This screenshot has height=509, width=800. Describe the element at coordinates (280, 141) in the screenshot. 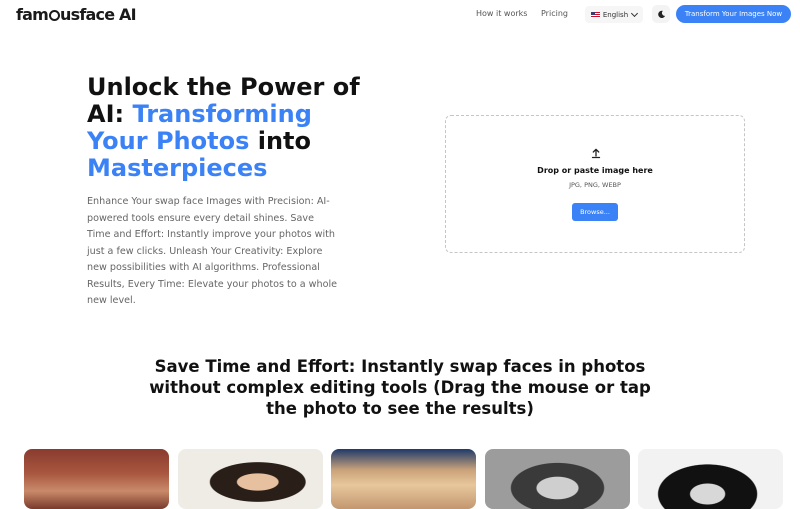

I see `hero-title-part3: into` at that location.